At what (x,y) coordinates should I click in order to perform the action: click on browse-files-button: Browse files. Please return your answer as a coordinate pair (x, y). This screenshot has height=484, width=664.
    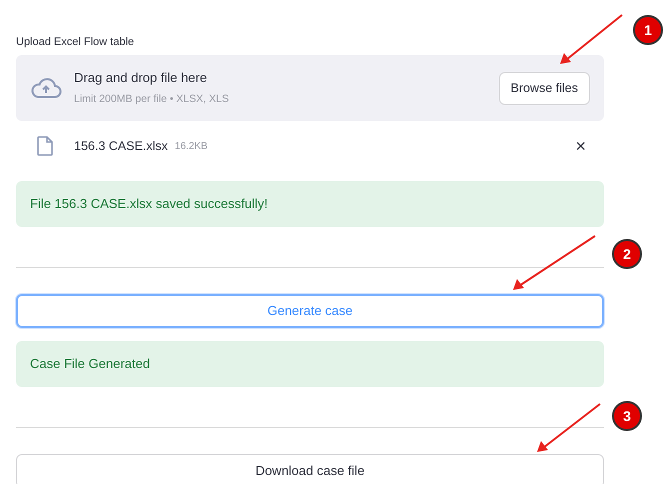
    Looking at the image, I should click on (544, 88).